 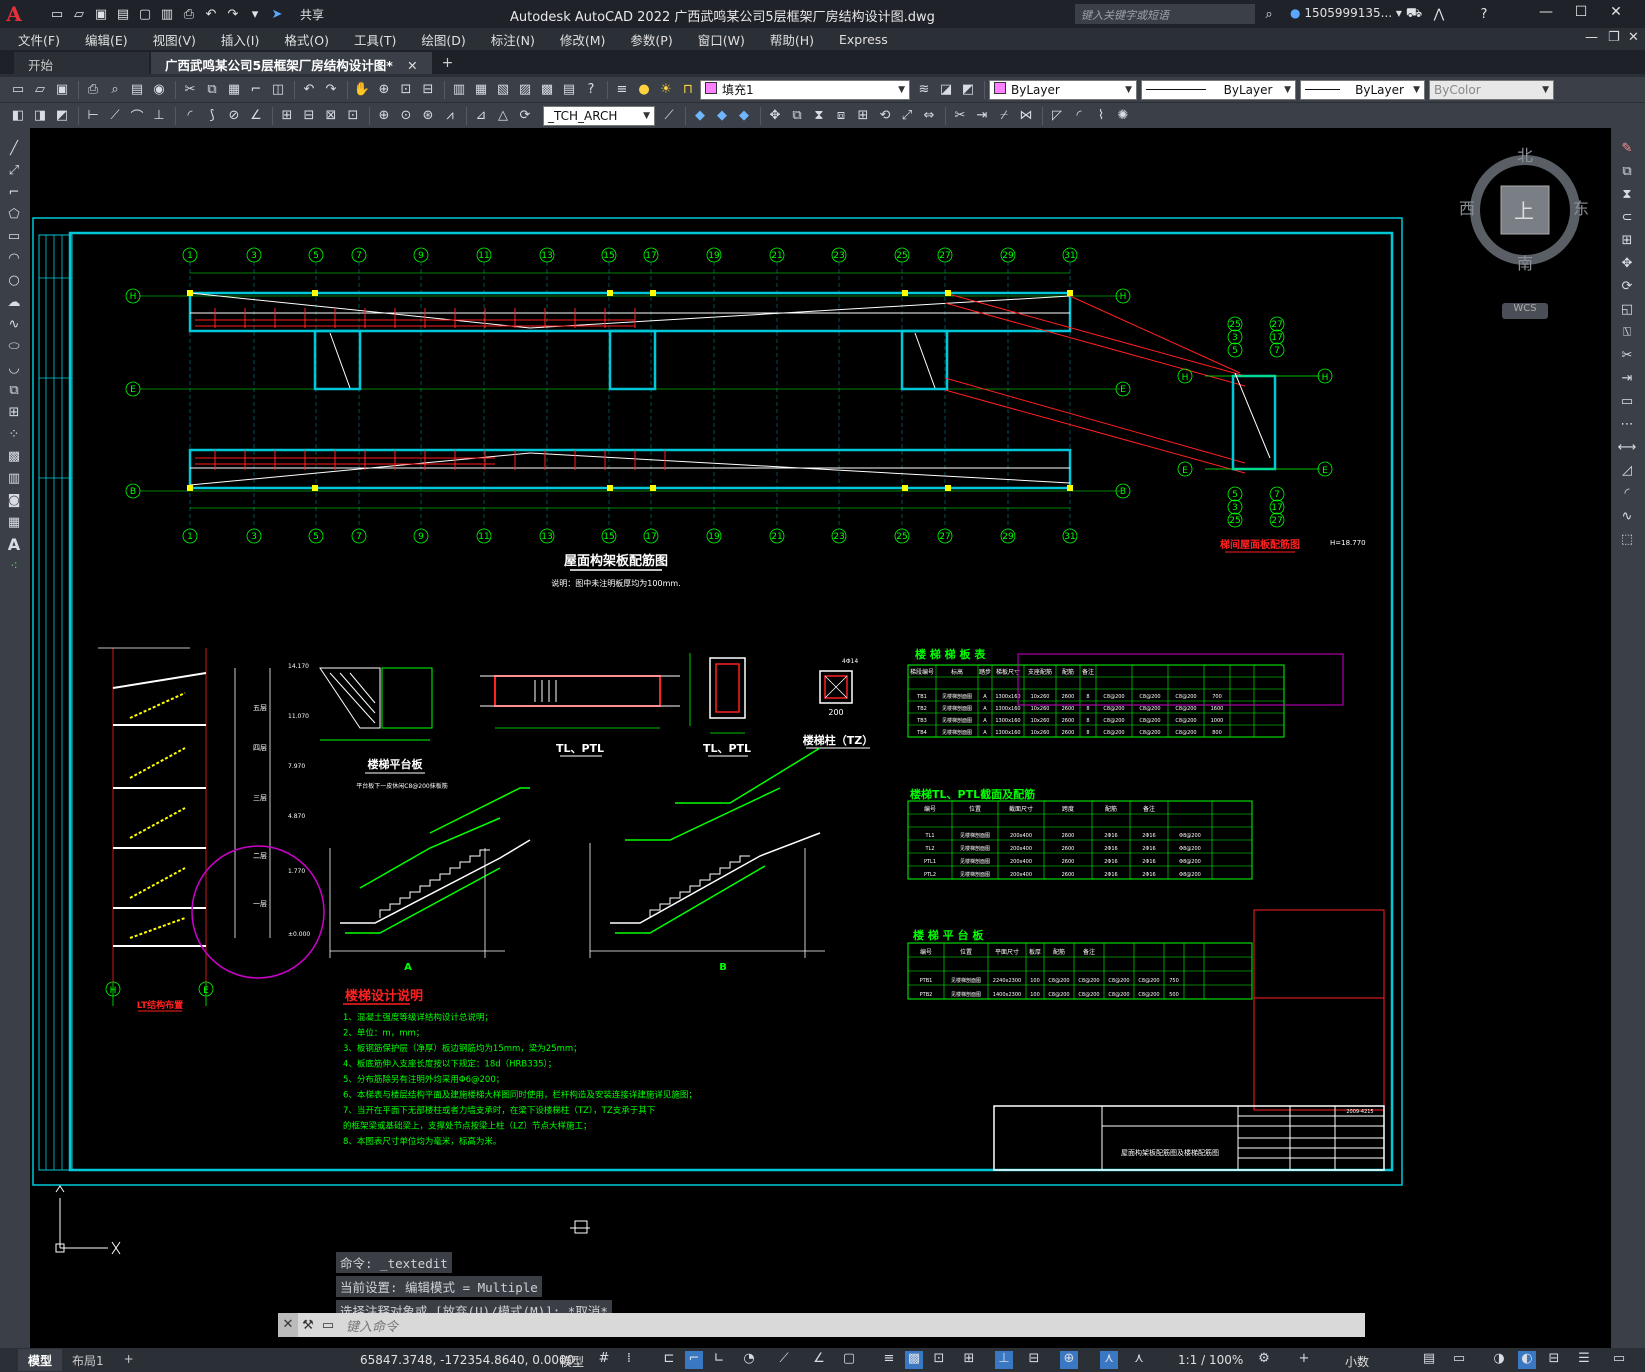 What do you see at coordinates (572, 1361) in the screenshot?
I see `model-space-button: 模型` at bounding box center [572, 1361].